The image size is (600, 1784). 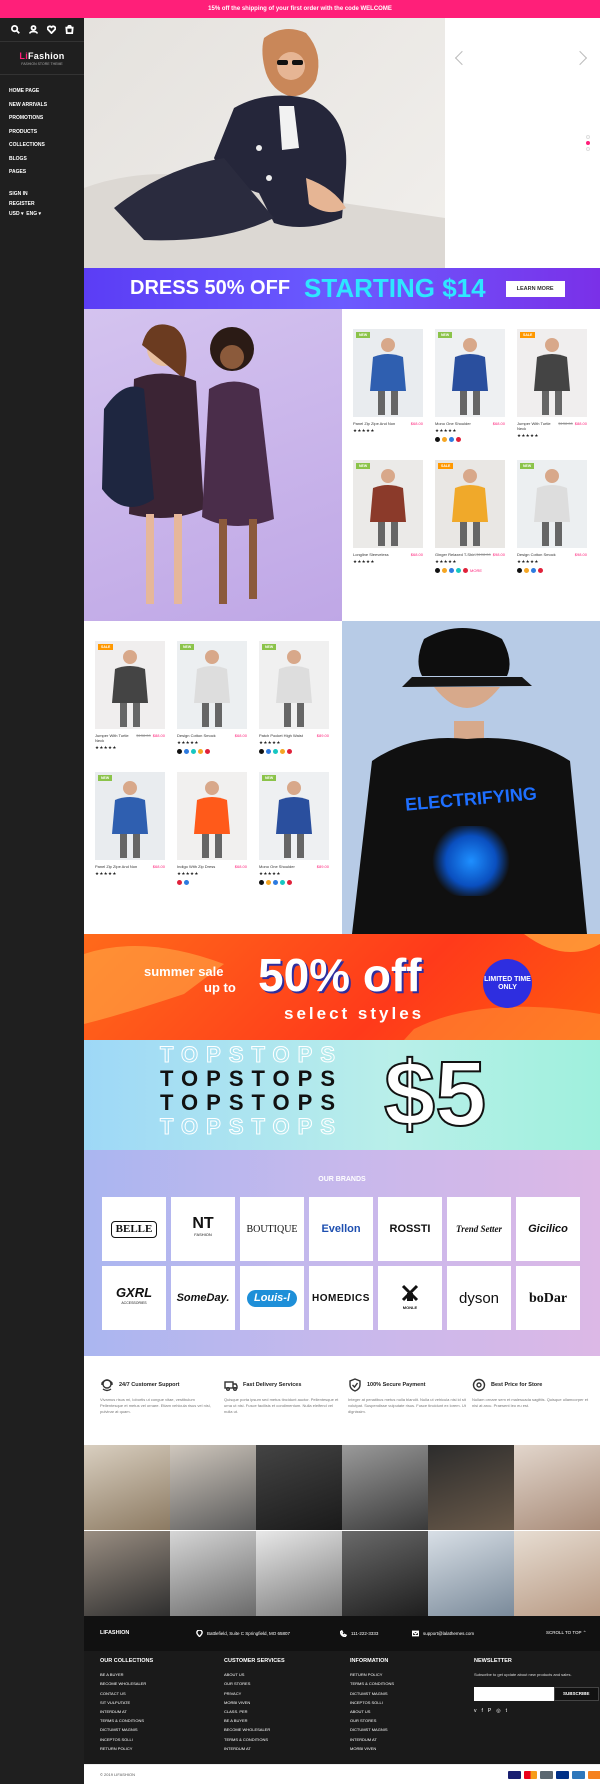 I want to click on product-image, so click(x=212, y=816).